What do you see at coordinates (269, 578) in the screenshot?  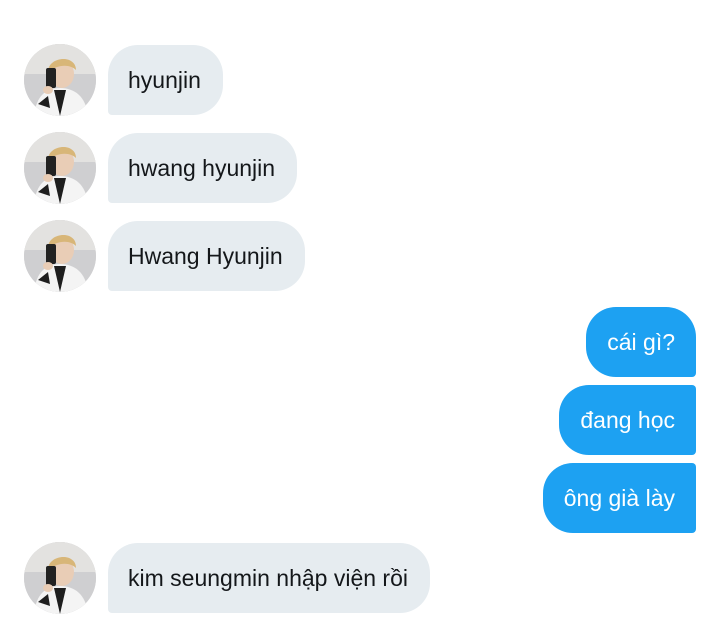 I see `message-bubble-incoming: kim seungmin nhập viện rồi` at bounding box center [269, 578].